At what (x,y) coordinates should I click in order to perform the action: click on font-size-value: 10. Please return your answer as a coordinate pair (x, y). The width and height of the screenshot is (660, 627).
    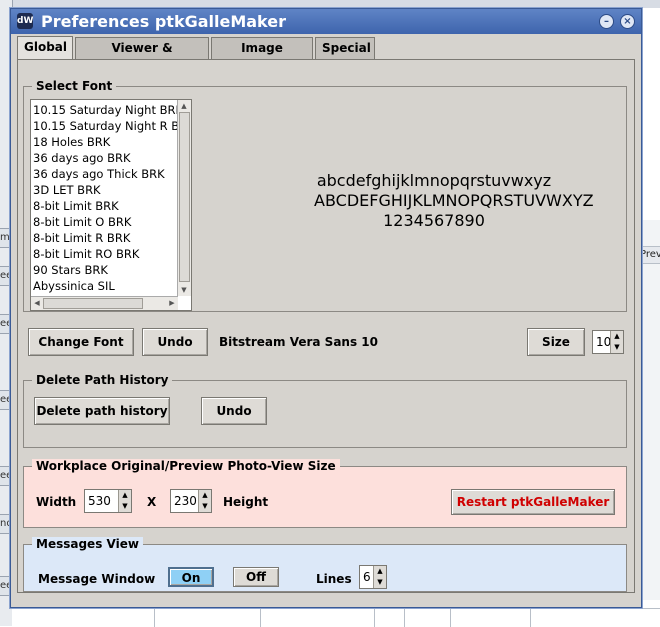
    Looking at the image, I should click on (603, 342).